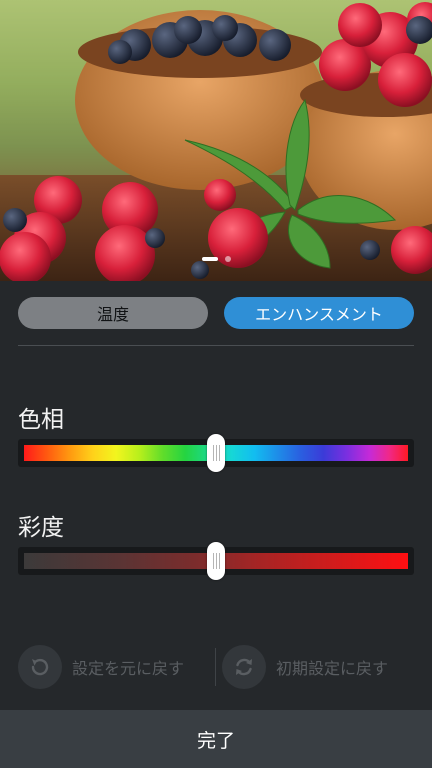 Image resolution: width=432 pixels, height=768 pixels. Describe the element at coordinates (244, 667) in the screenshot. I see `refresh-icon` at that location.